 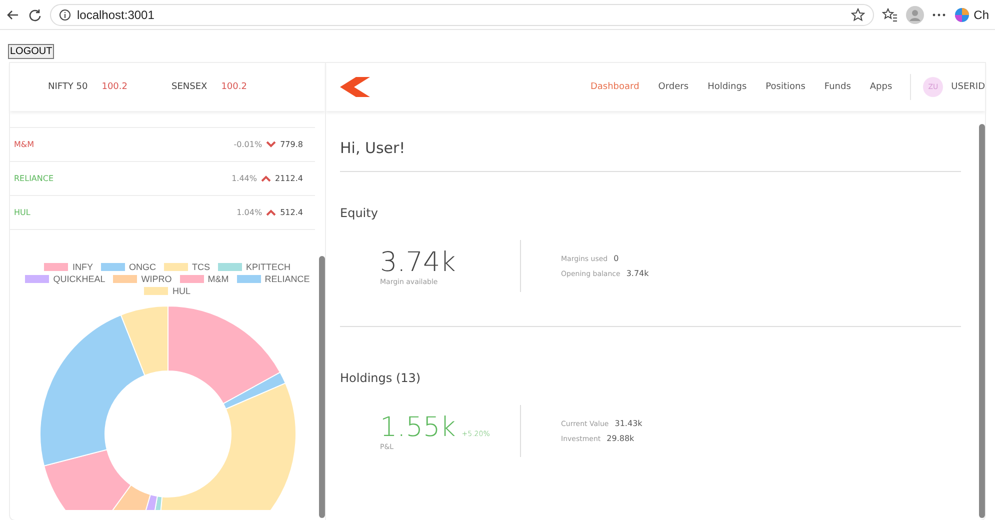 I want to click on legend-label: HUL, so click(x=181, y=291).